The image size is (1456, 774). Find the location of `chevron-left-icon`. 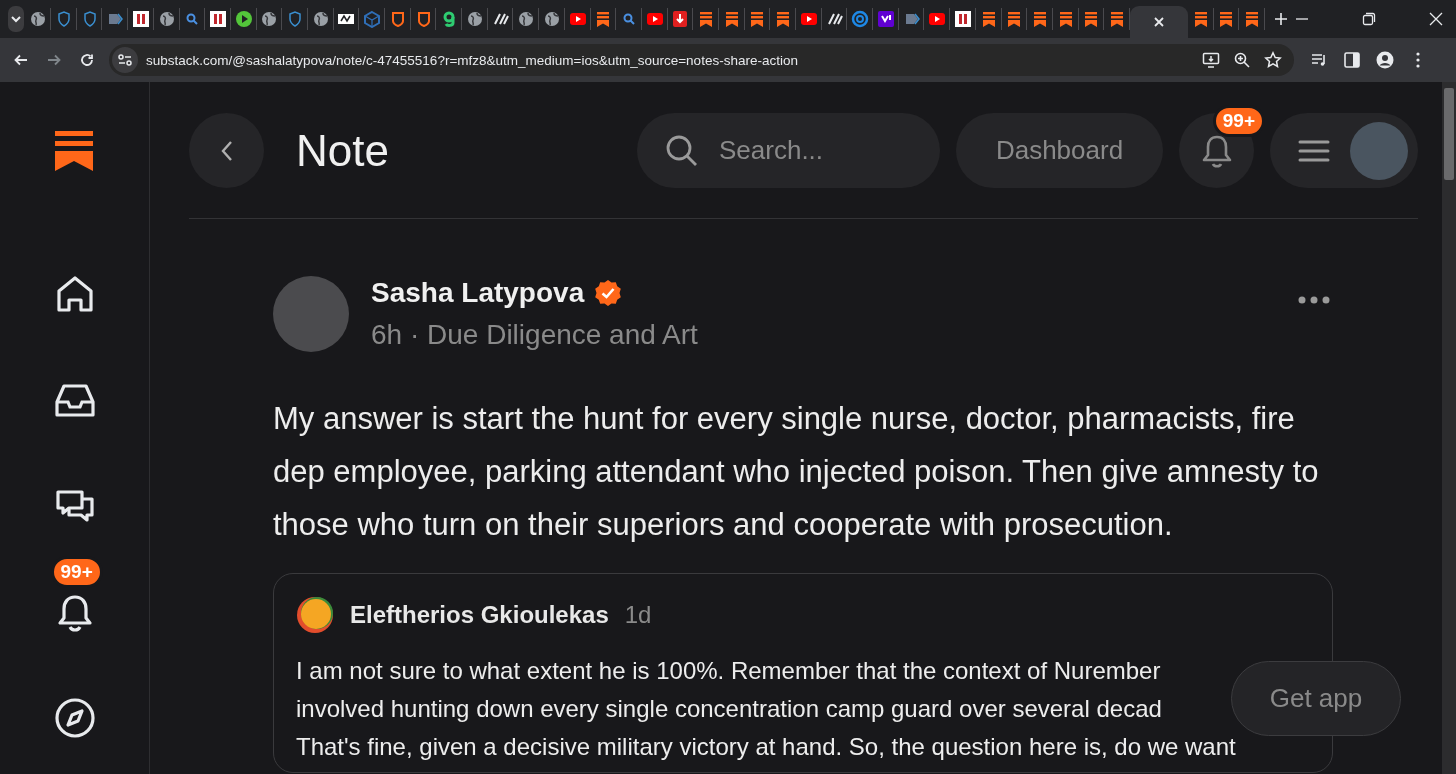

chevron-left-icon is located at coordinates (226, 150).